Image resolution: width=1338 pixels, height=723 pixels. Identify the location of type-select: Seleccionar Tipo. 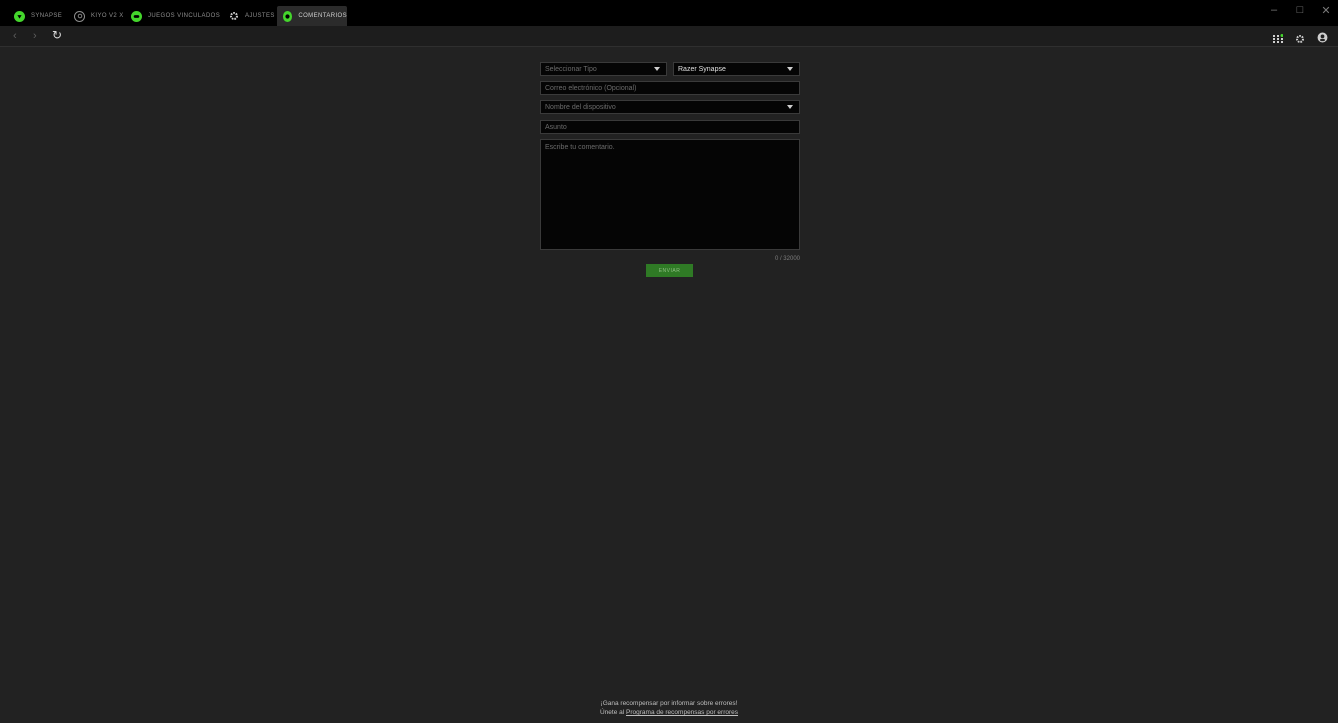
(603, 69).